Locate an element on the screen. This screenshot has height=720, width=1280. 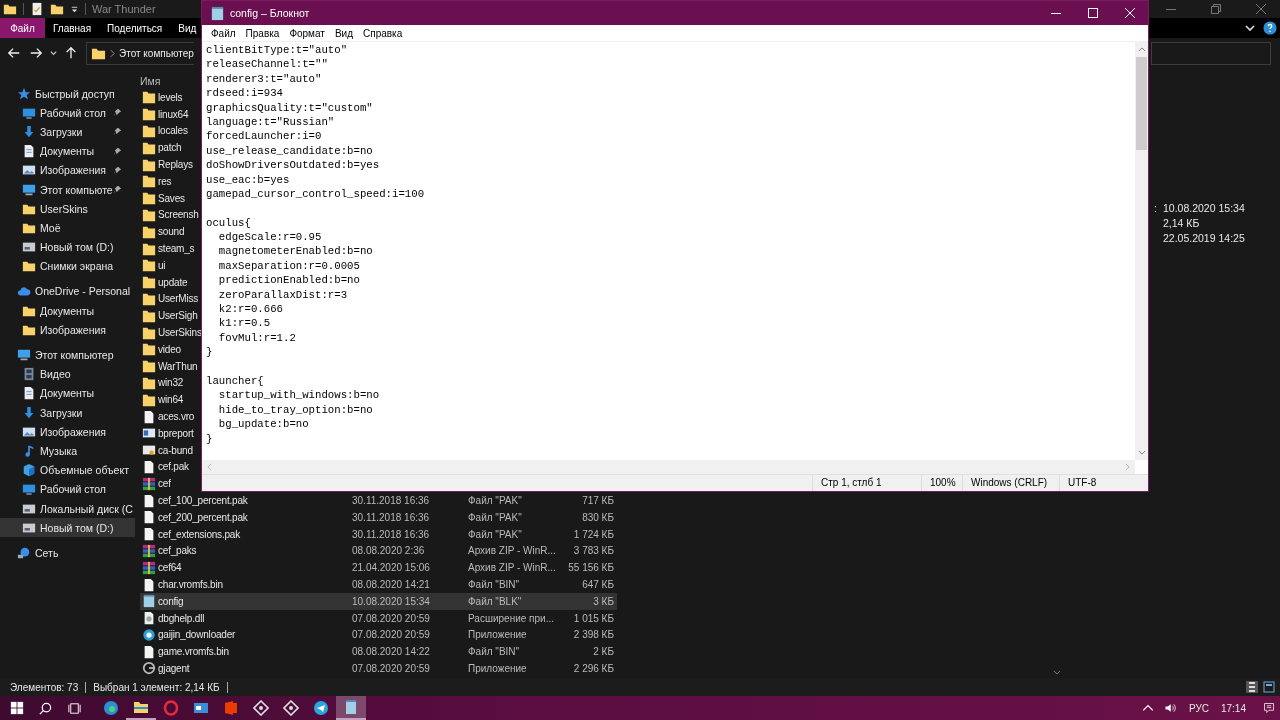
nav-item: Этот компьюте is located at coordinates (67, 189).